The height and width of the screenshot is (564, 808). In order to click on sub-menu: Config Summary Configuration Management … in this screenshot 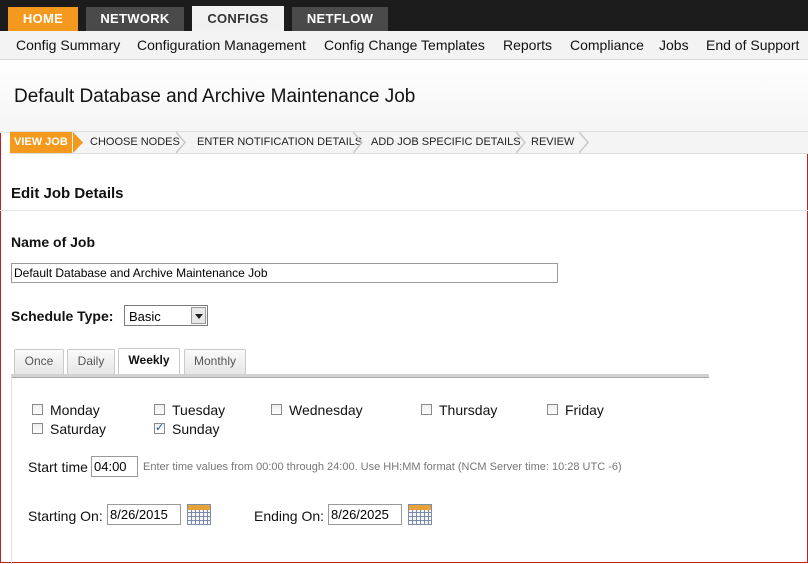, I will do `click(404, 45)`.